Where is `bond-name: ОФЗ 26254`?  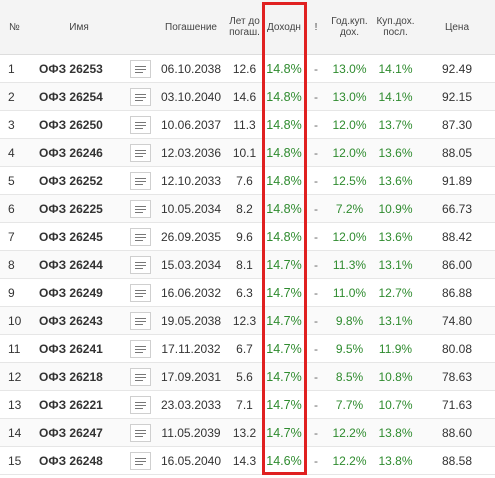
bond-name: ОФЗ 26254 is located at coordinates (79, 96).